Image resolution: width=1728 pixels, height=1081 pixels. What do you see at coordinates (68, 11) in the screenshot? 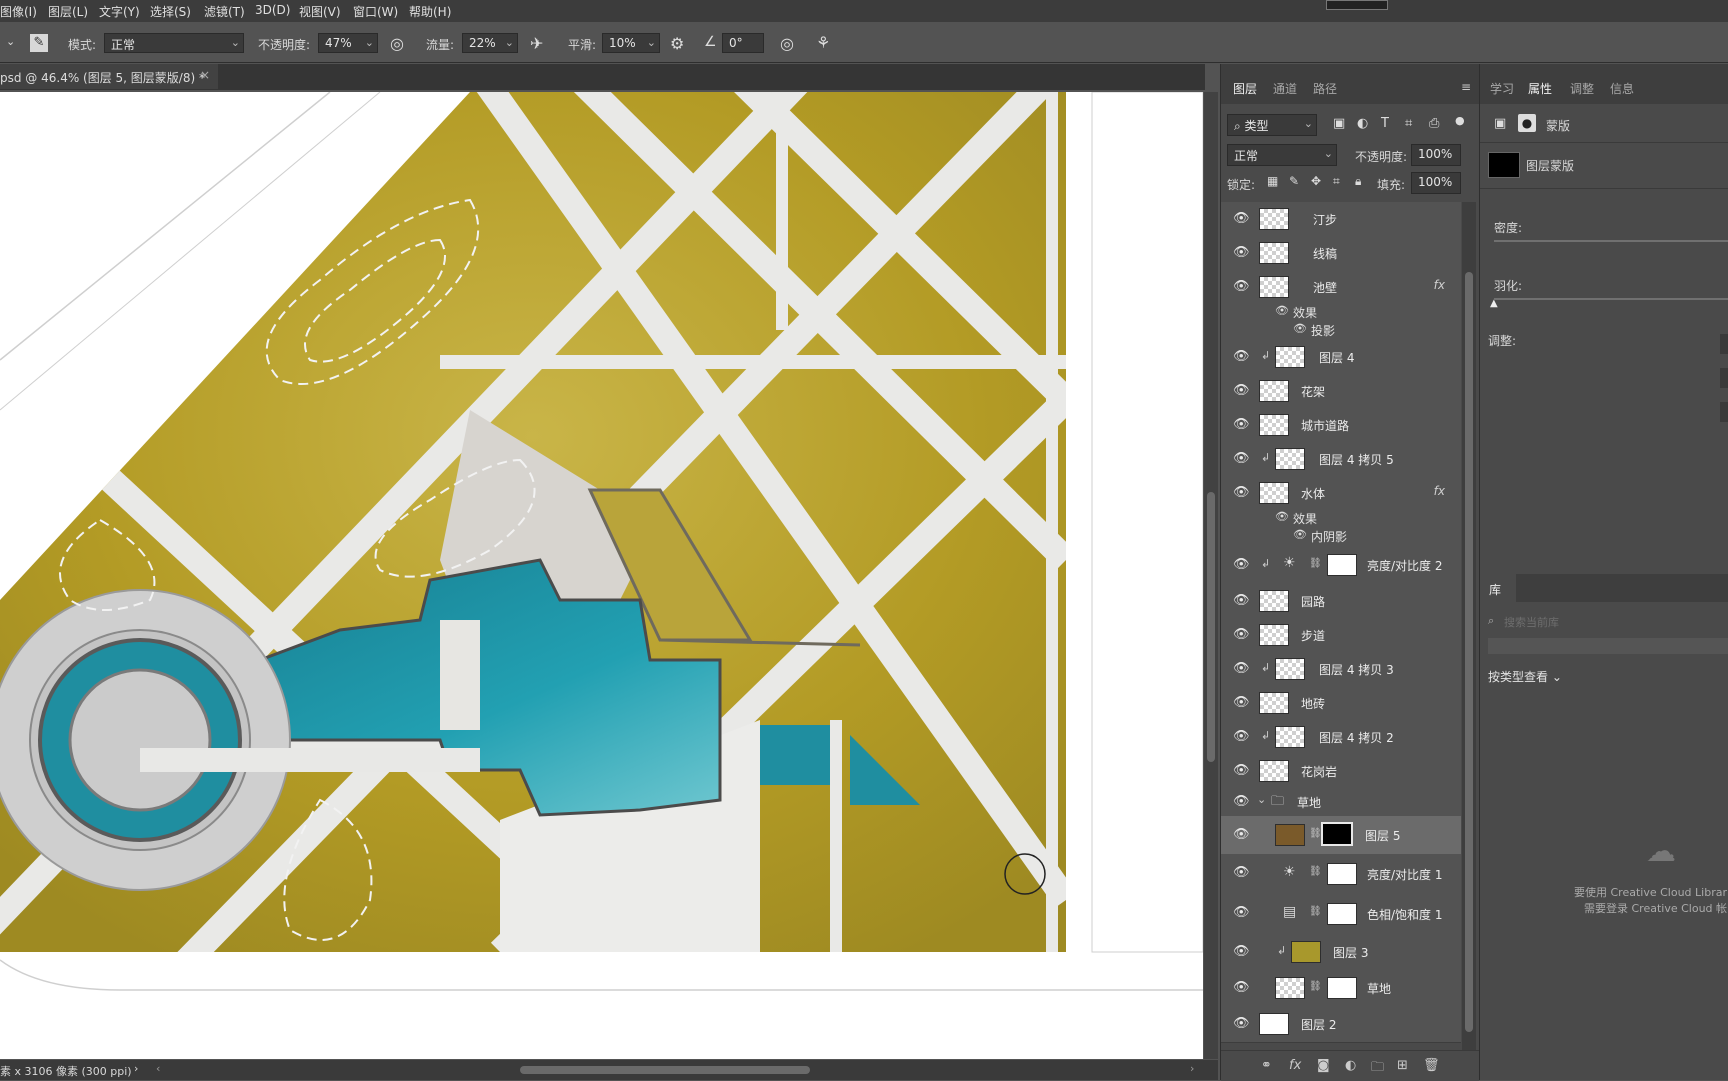
I see `menu-layer: 图层(L)` at bounding box center [68, 11].